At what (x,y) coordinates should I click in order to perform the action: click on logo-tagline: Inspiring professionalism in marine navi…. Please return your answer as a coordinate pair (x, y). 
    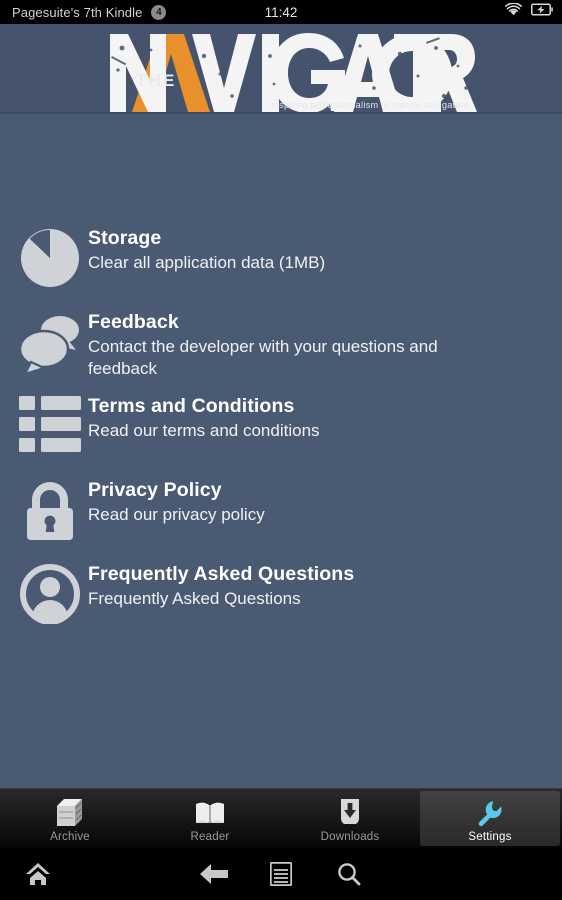
    Looking at the image, I should click on (370, 105).